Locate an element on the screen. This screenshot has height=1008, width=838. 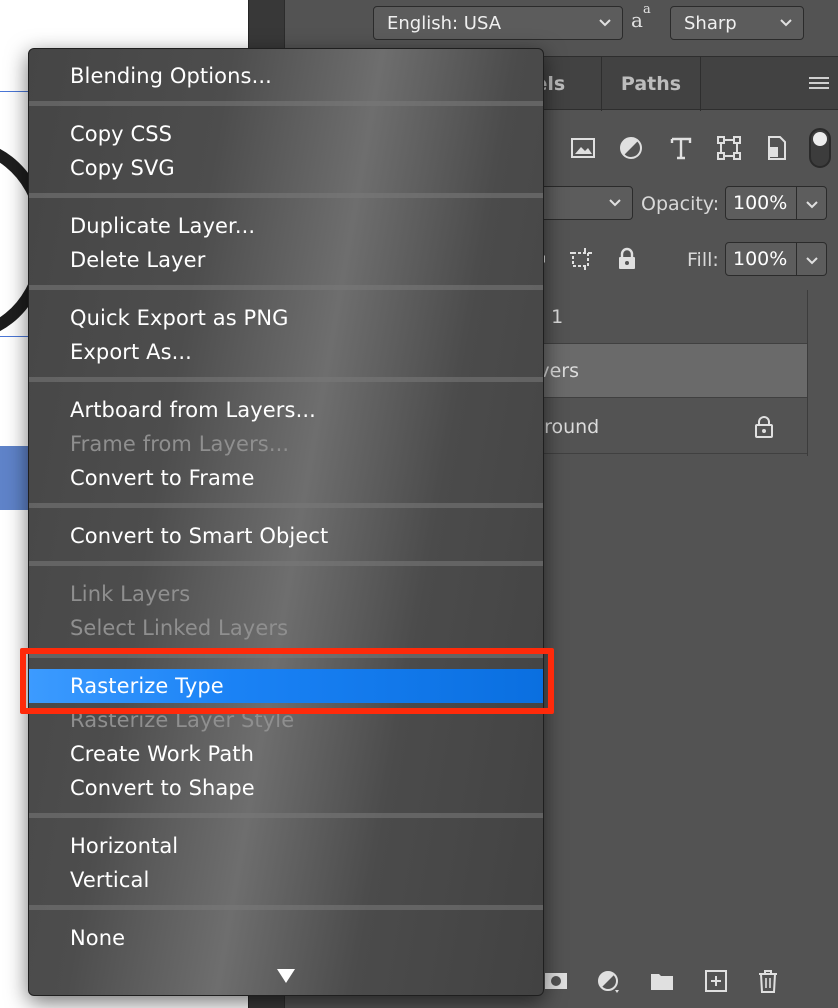
layers-divider is located at coordinates (807, 373).